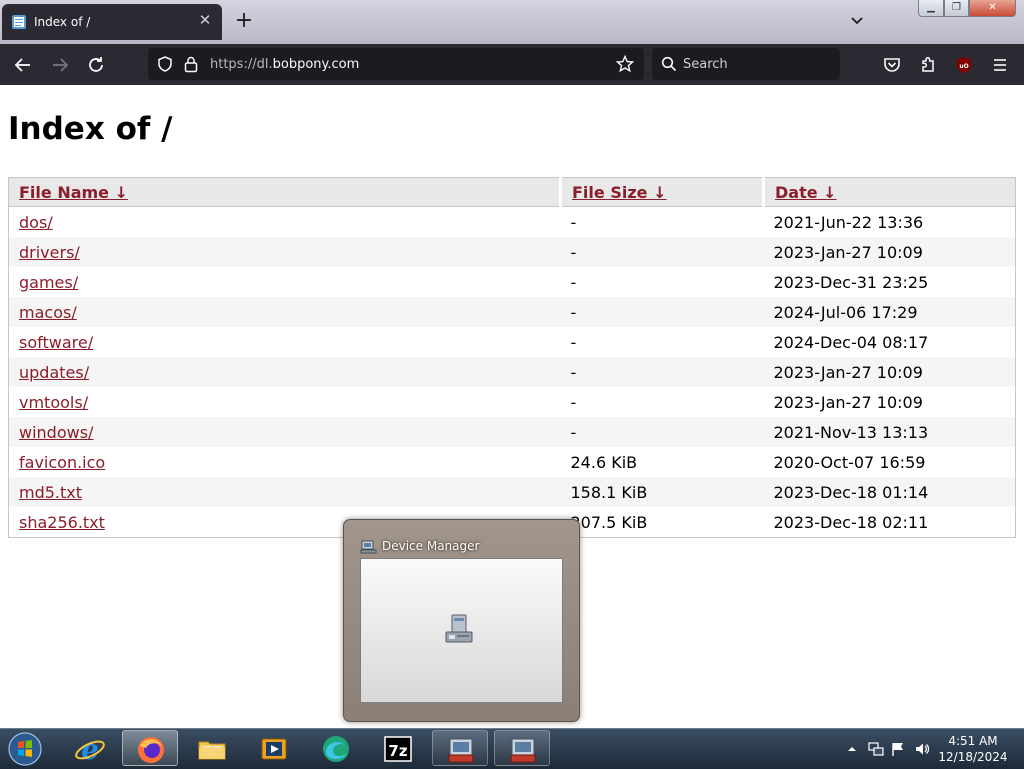 The width and height of the screenshot is (1024, 769). What do you see at coordinates (851, 282) in the screenshot?
I see `file-date-cell: 2023-Dec-31 23:25` at bounding box center [851, 282].